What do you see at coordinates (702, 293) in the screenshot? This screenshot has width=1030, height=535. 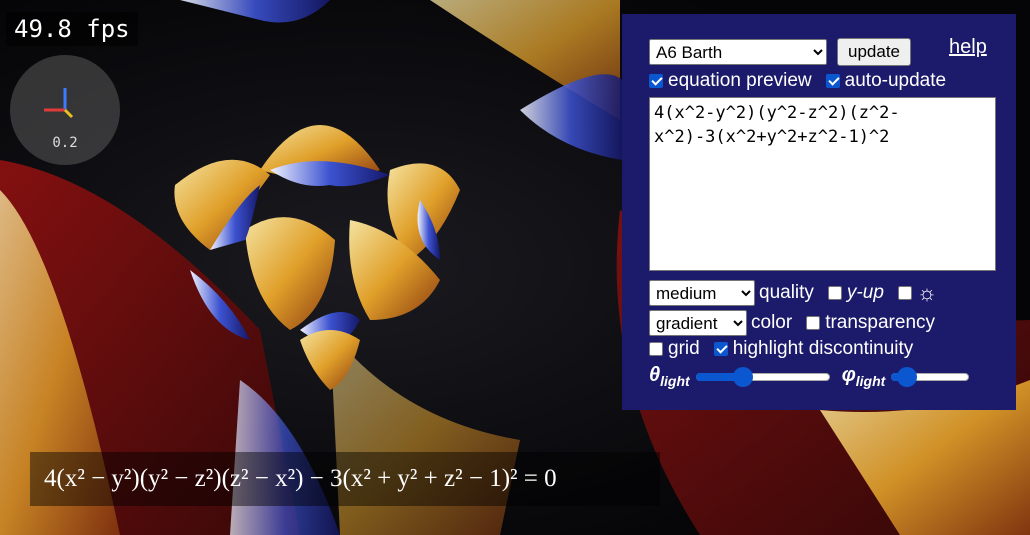 I see `quality-select: medium` at bounding box center [702, 293].